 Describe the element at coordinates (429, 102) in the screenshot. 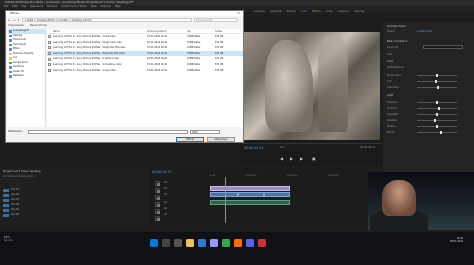

I see `exposure-slider: Exposure` at that location.